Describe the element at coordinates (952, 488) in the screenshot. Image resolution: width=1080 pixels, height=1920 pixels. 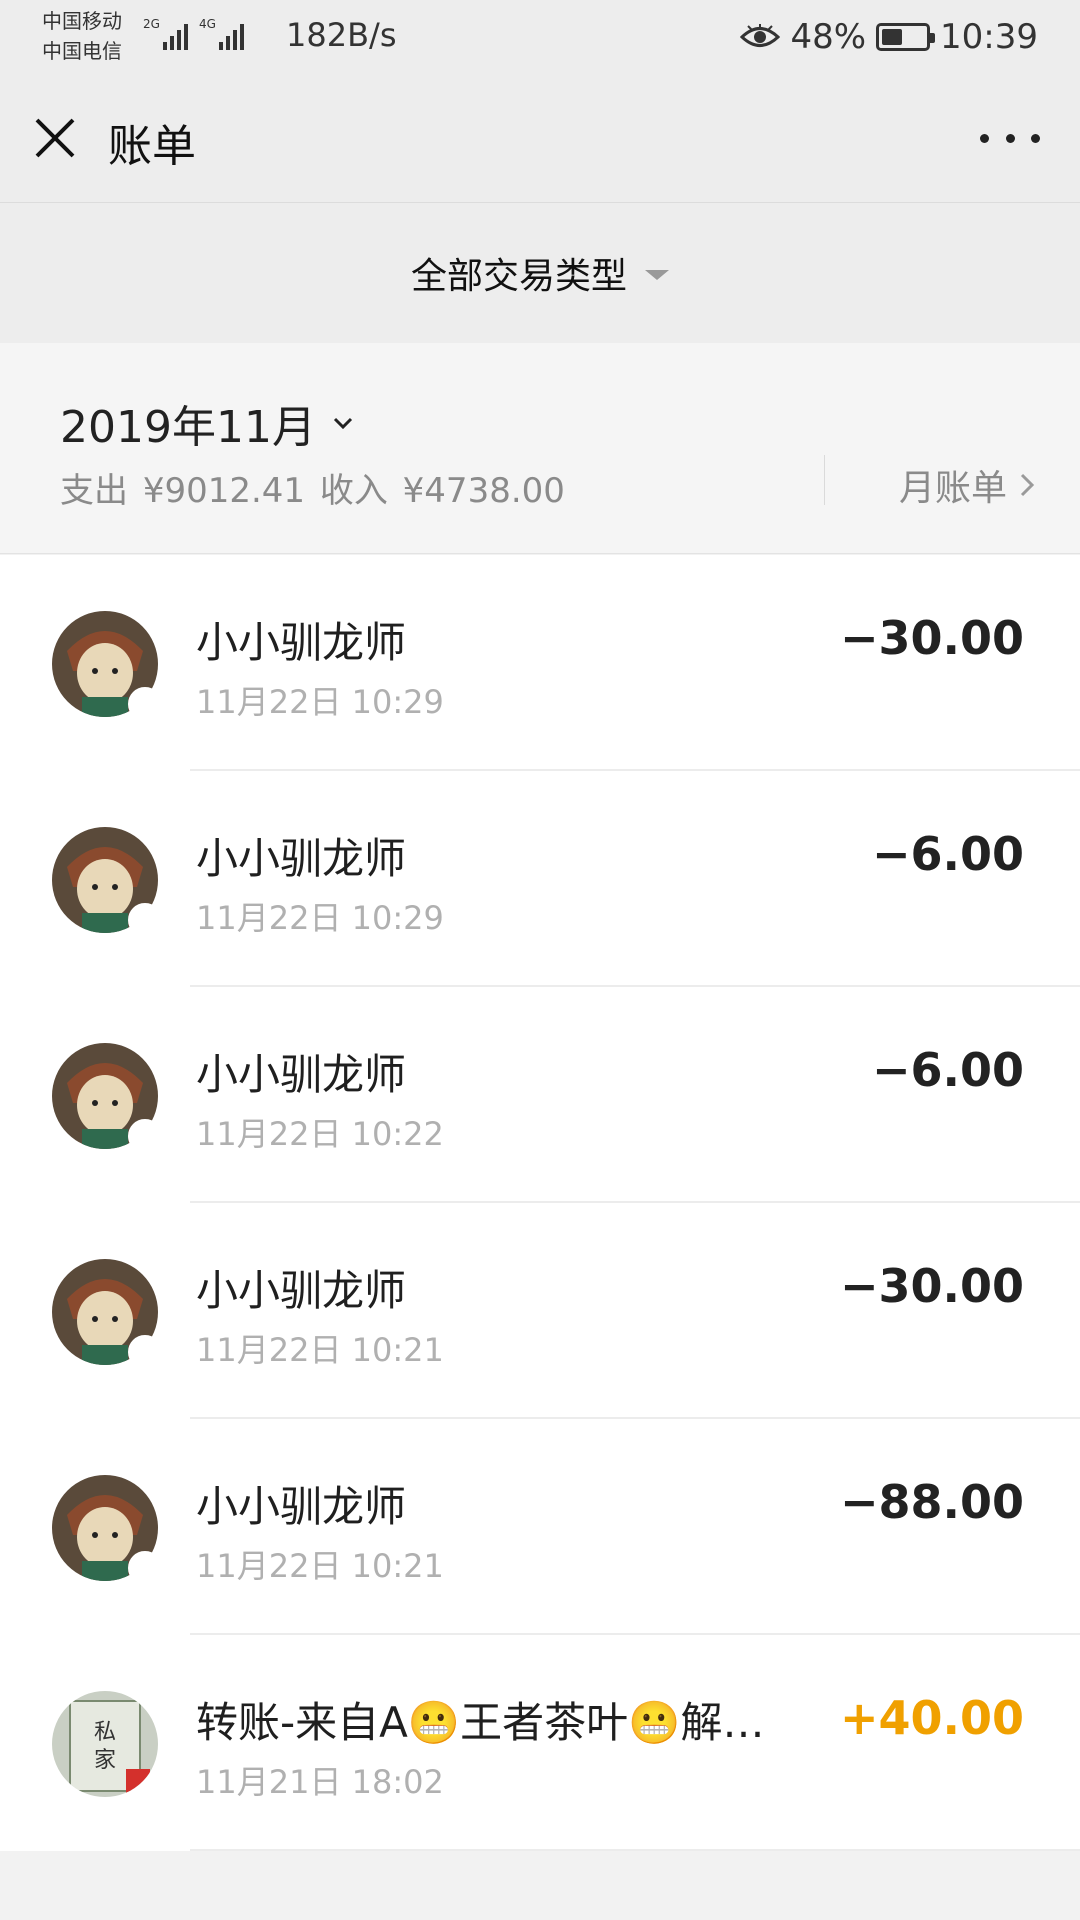
I see `monthly-bill-label: 月账单` at that location.